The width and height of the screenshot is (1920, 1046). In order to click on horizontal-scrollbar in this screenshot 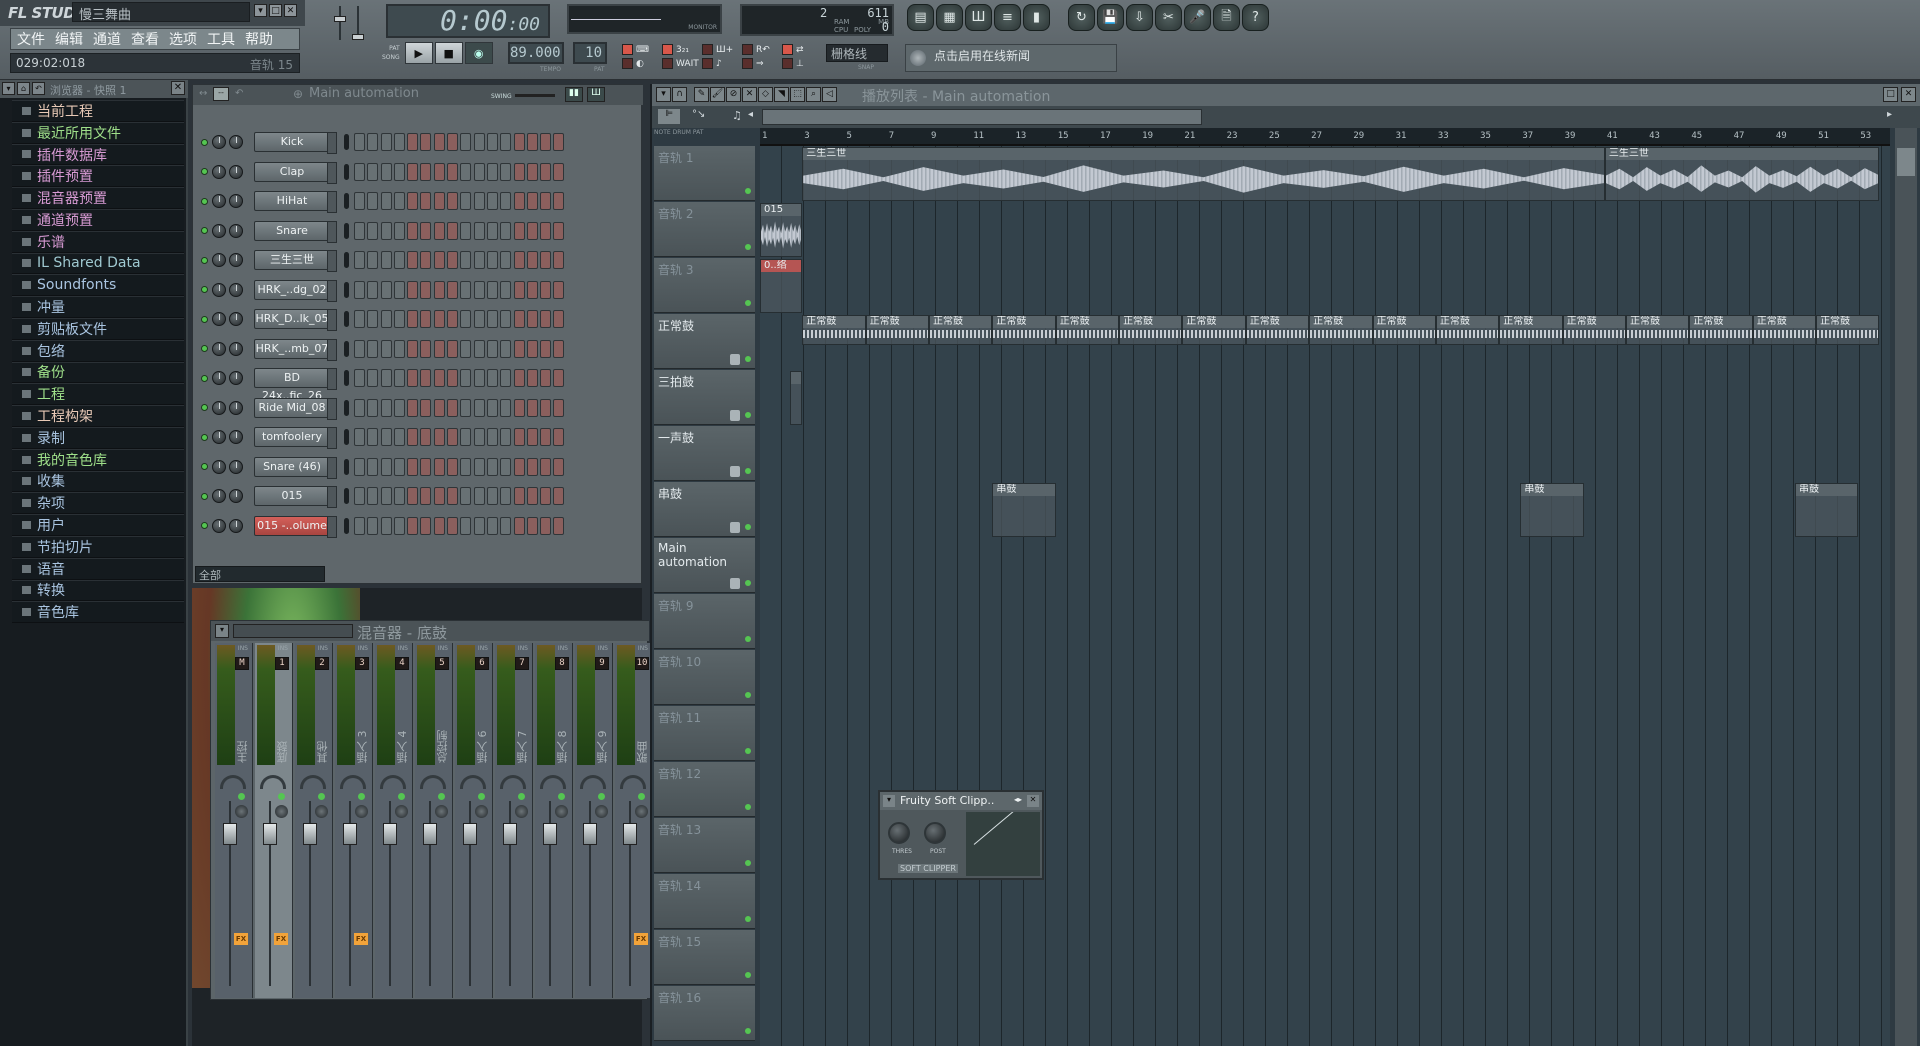, I will do `click(982, 117)`.